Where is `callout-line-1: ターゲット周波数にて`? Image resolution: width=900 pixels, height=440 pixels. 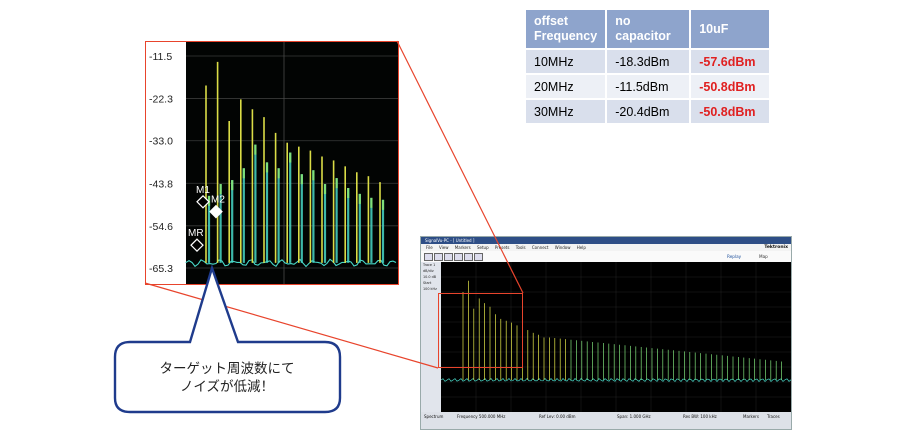 callout-line-1: ターゲット周波数にて is located at coordinates (227, 369).